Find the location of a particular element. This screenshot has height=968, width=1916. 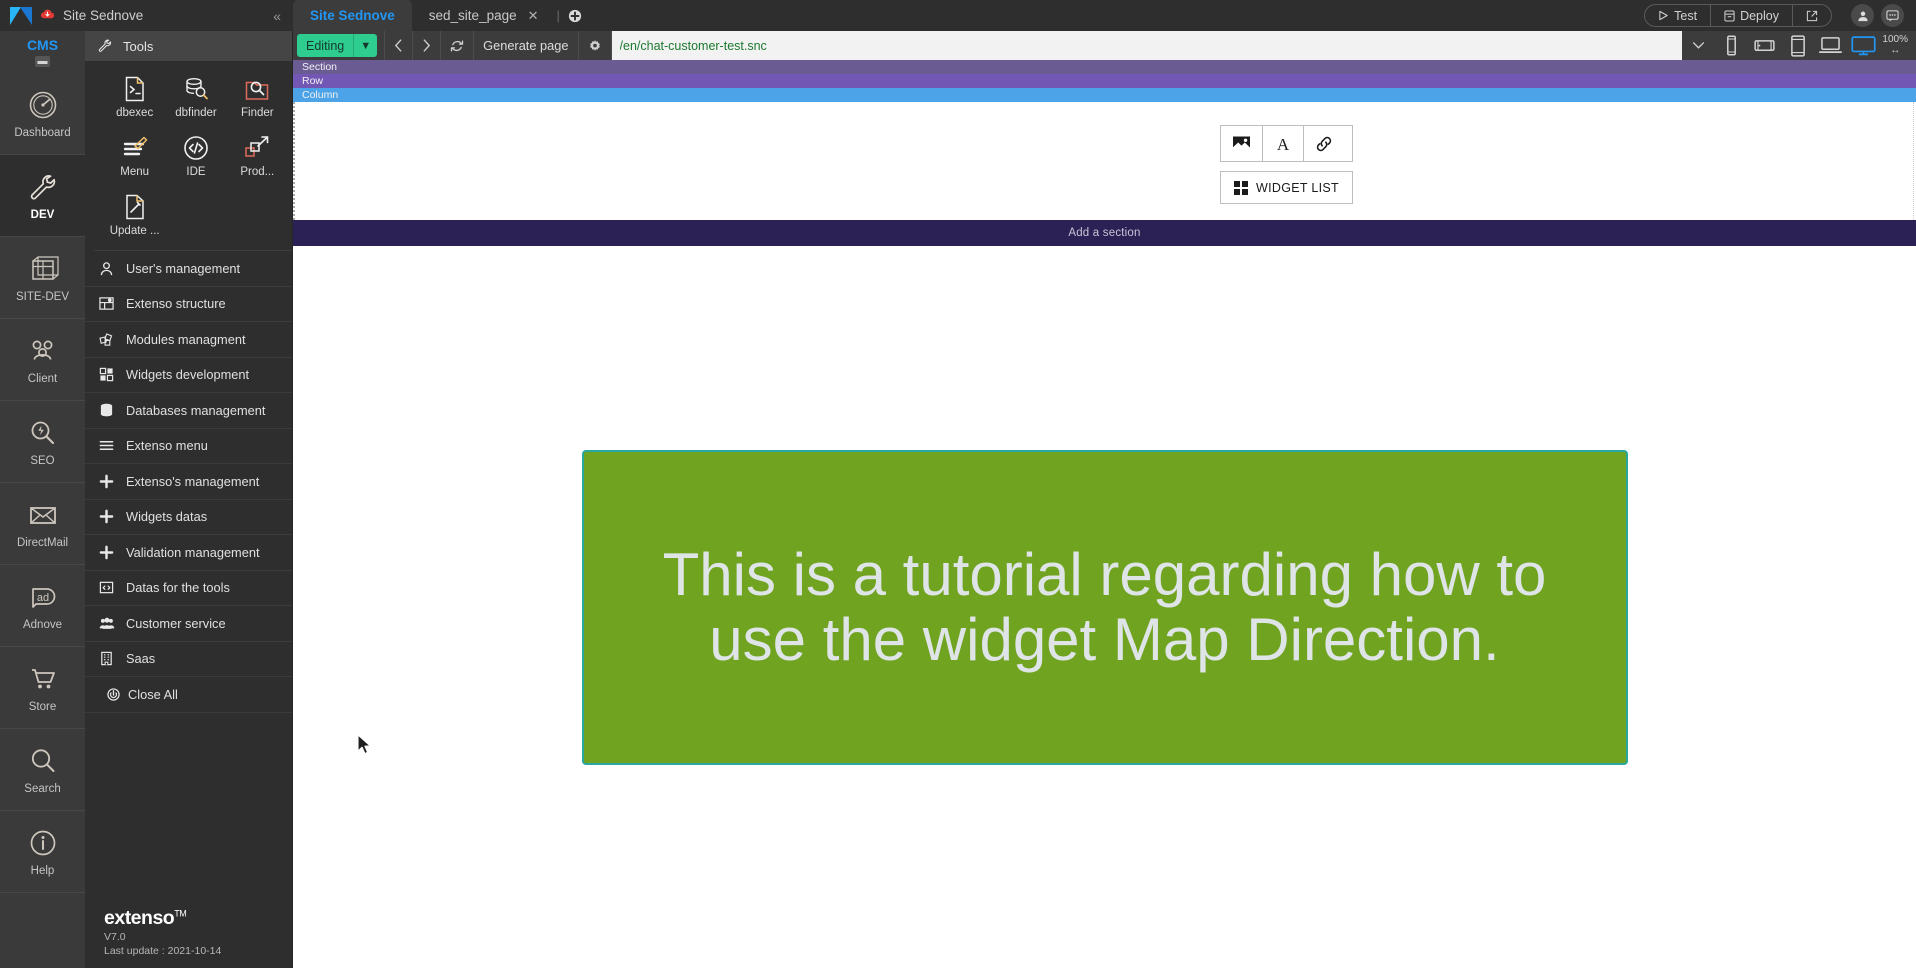

list-item-validation-management: Validation management is located at coordinates (188, 553).